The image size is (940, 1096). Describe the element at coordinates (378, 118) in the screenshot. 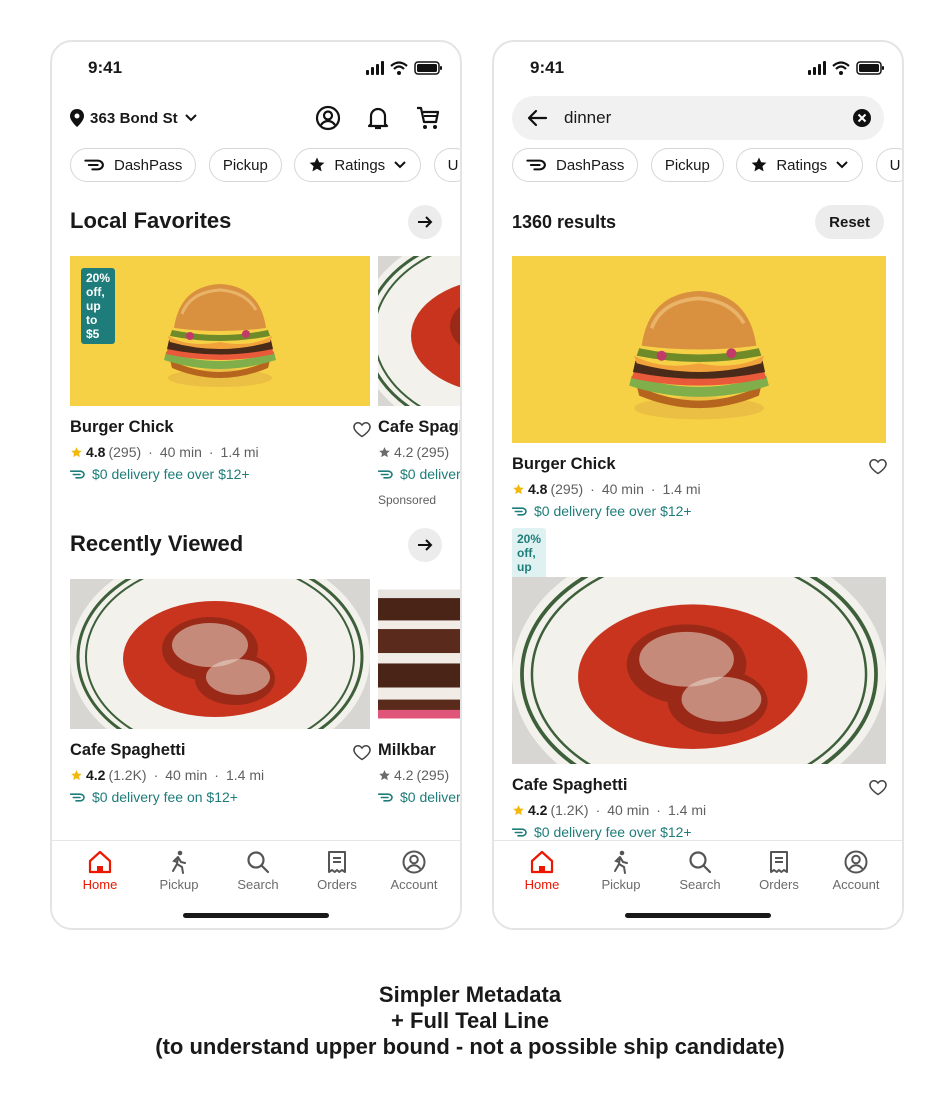

I see `notification-bell-icon` at that location.